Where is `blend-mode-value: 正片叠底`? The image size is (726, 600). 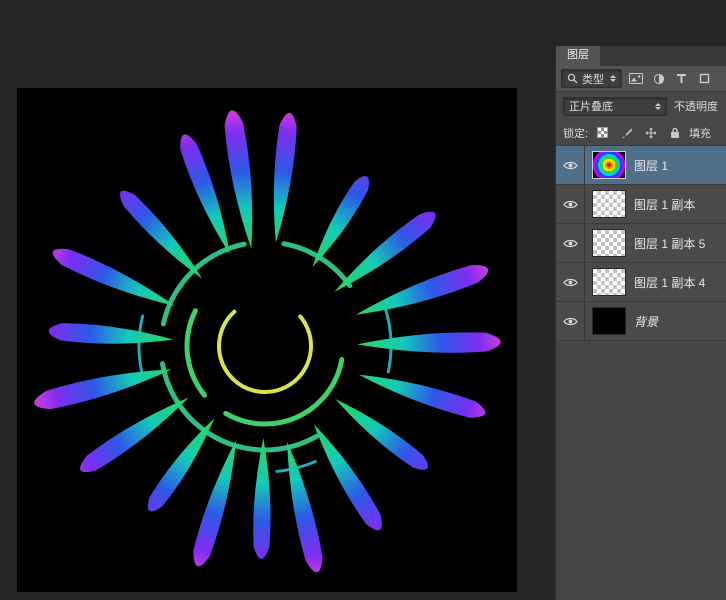 blend-mode-value: 正片叠底 is located at coordinates (591, 107).